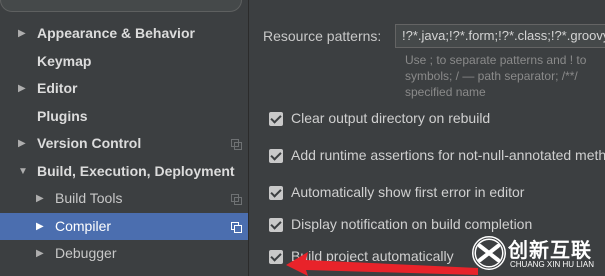  What do you see at coordinates (116, 33) in the screenshot?
I see `sidebar-item-label: Appearance & Behavior` at bounding box center [116, 33].